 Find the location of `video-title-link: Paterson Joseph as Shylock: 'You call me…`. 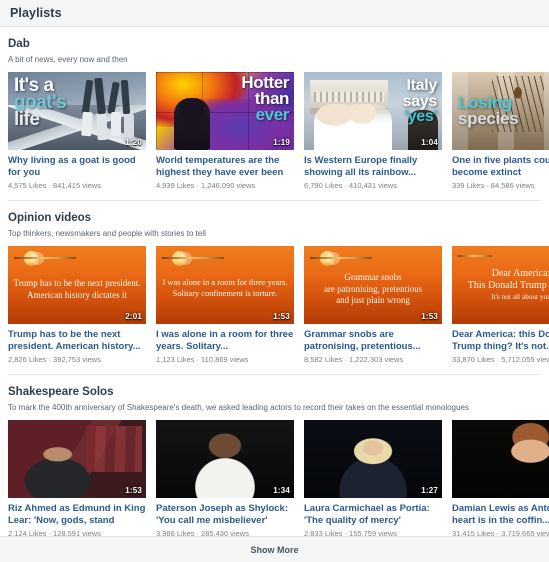

video-title-link: Paterson Joseph as Shylock: 'You call me… is located at coordinates (225, 514).